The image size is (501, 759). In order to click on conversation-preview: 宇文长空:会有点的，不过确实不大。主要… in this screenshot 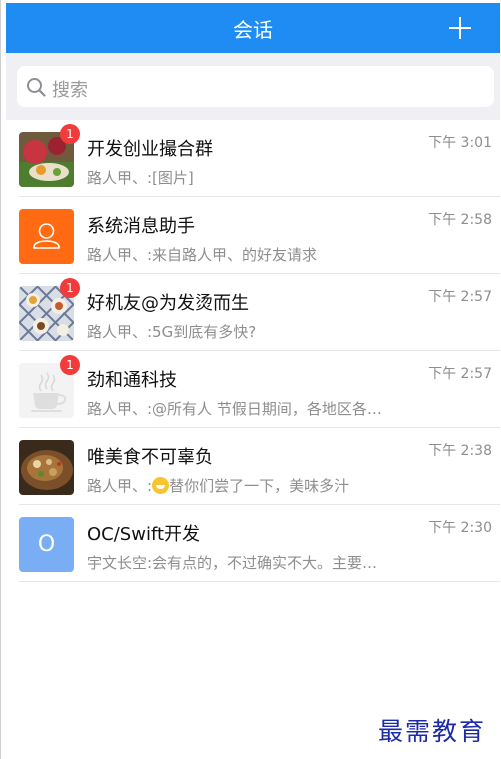, I will do `click(232, 563)`.